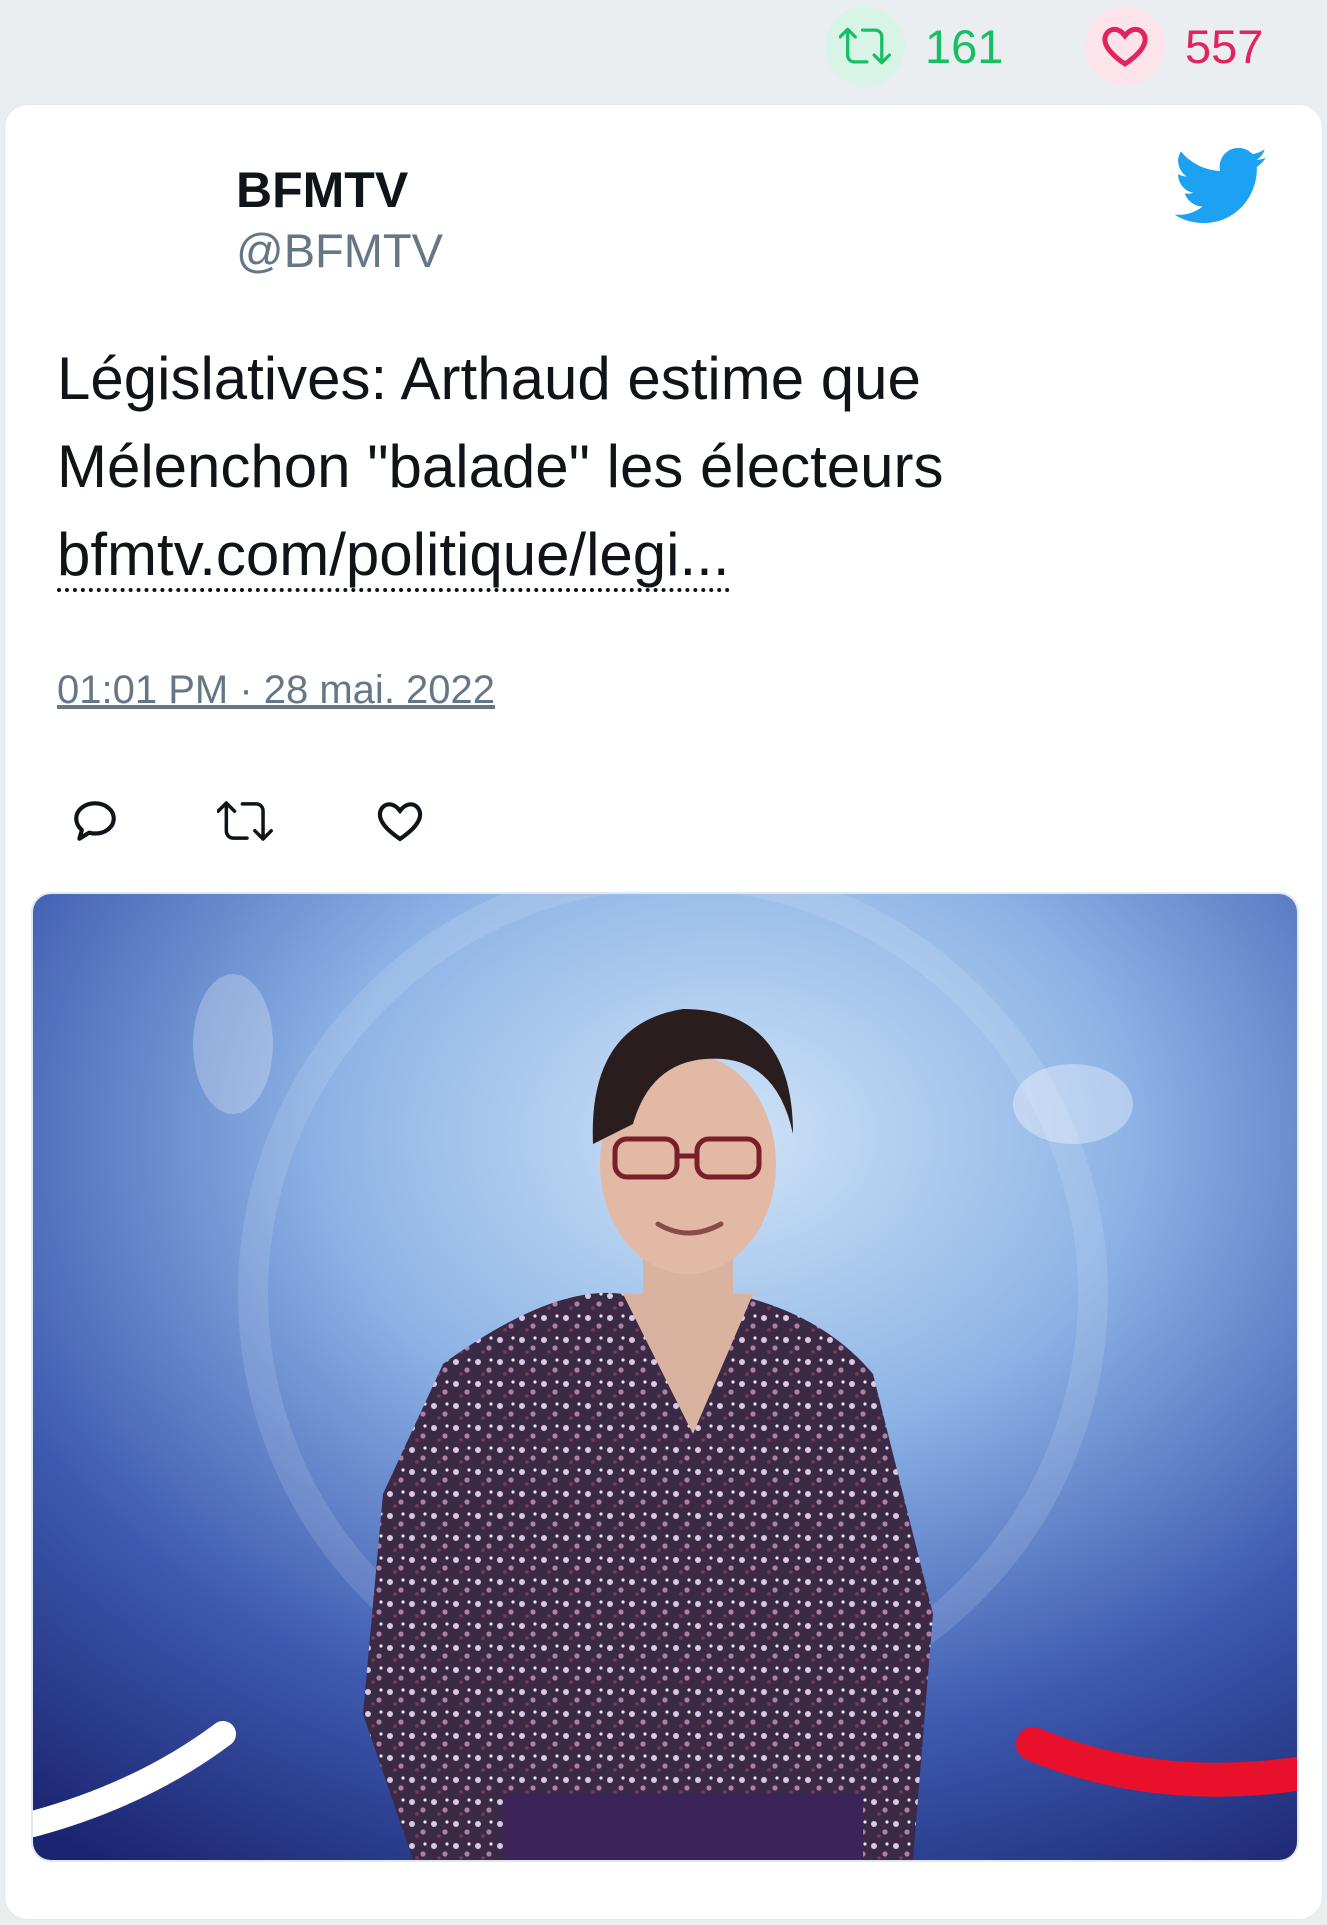 The width and height of the screenshot is (1327, 1925). What do you see at coordinates (1224, 46) in the screenshot?
I see `like-count: 557` at bounding box center [1224, 46].